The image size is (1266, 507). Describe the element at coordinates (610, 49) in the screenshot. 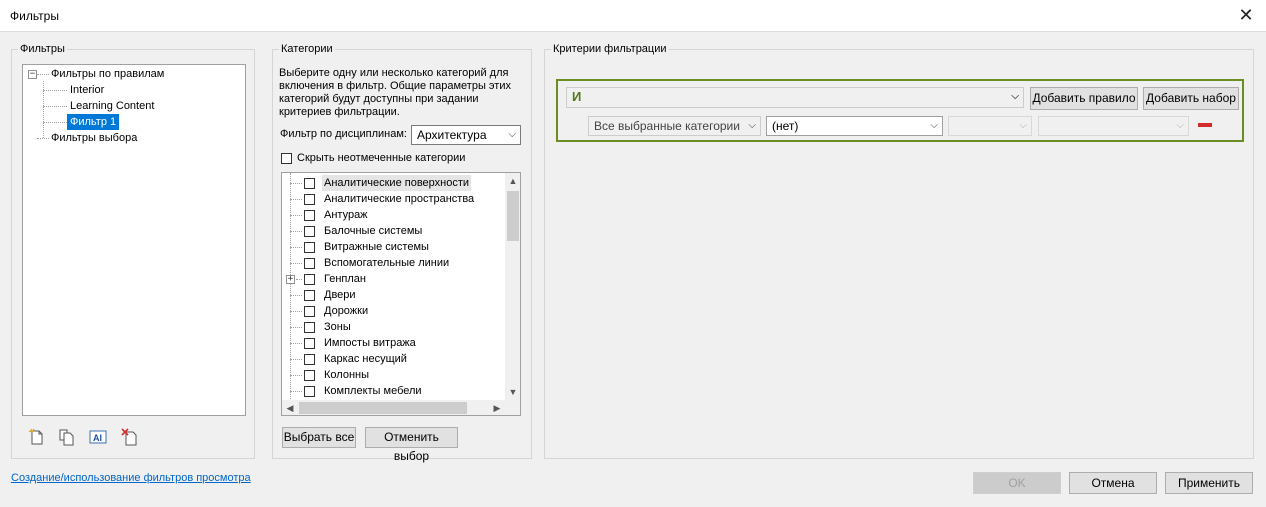

I see `criteria-group-title: Критерии фильтрации` at that location.